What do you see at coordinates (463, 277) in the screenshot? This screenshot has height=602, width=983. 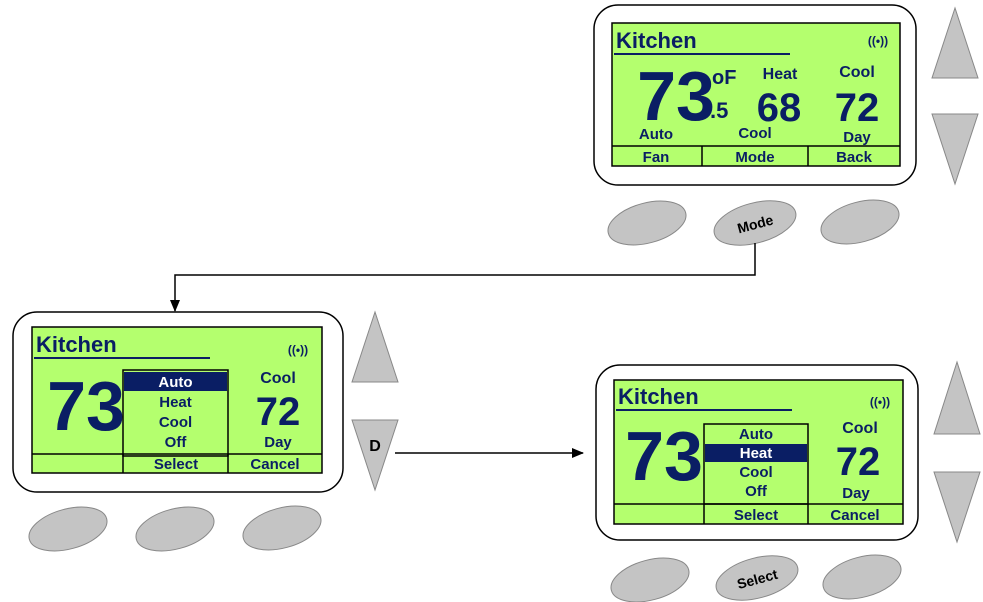 I see `flow-arrow-mode-to-menu` at bounding box center [463, 277].